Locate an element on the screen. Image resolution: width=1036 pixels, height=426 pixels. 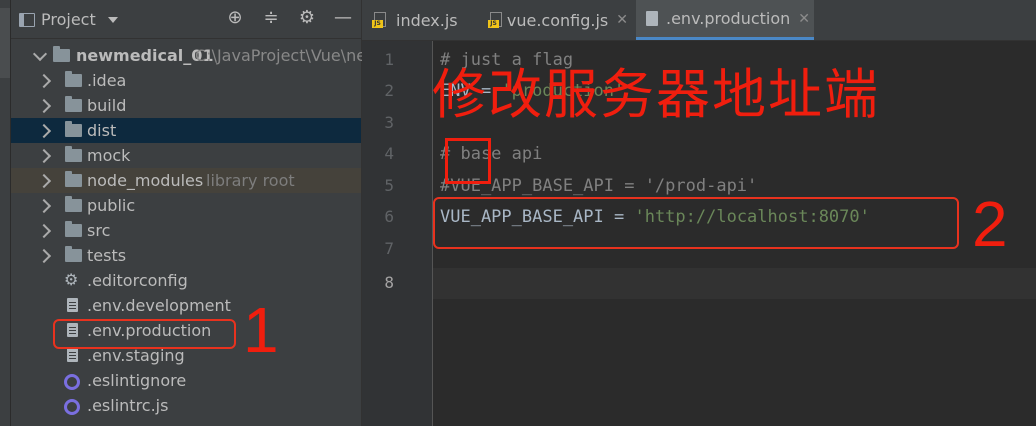
collapse-icon: ≑ is located at coordinates (271, 18).